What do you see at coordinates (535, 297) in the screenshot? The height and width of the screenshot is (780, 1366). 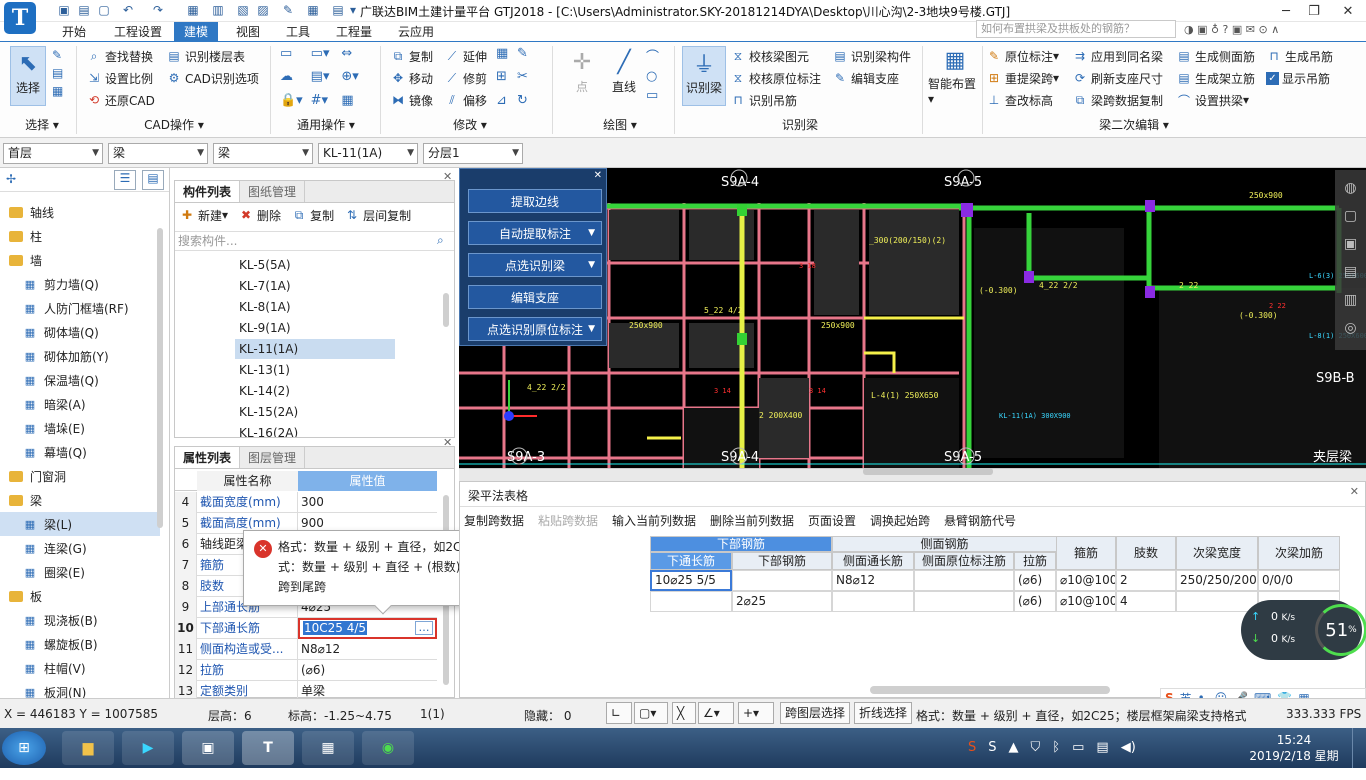 I see `edit-support-panel-button: 编辑支座` at bounding box center [535, 297].